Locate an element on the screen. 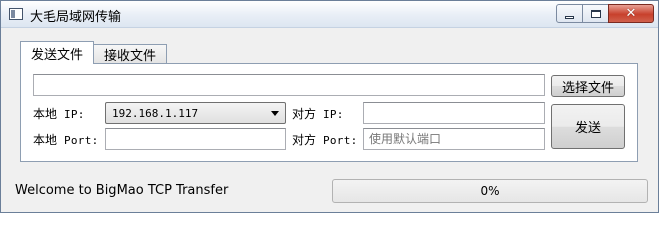 The height and width of the screenshot is (240, 659). remote-ip-field is located at coordinates (454, 113).